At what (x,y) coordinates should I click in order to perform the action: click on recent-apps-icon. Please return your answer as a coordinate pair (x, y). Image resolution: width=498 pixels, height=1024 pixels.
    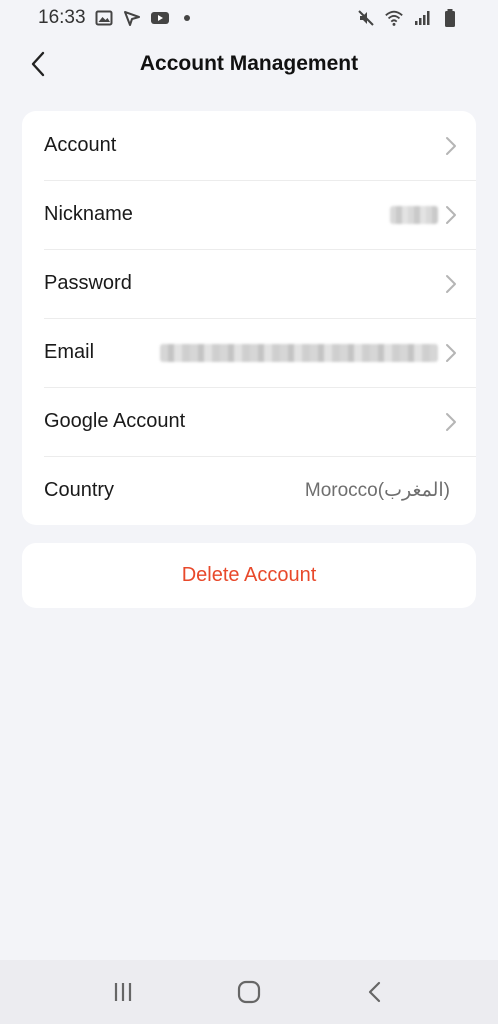
    Looking at the image, I should click on (123, 992).